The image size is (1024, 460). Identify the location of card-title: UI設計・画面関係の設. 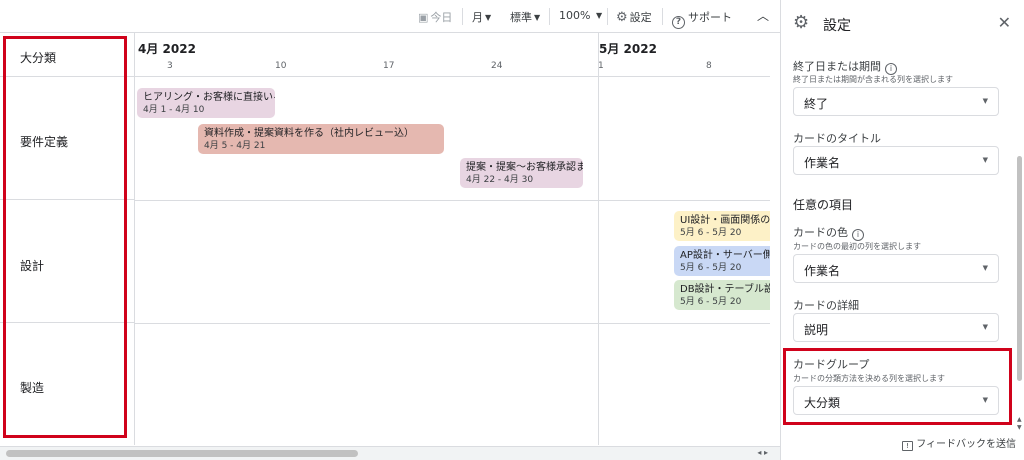
(725, 220).